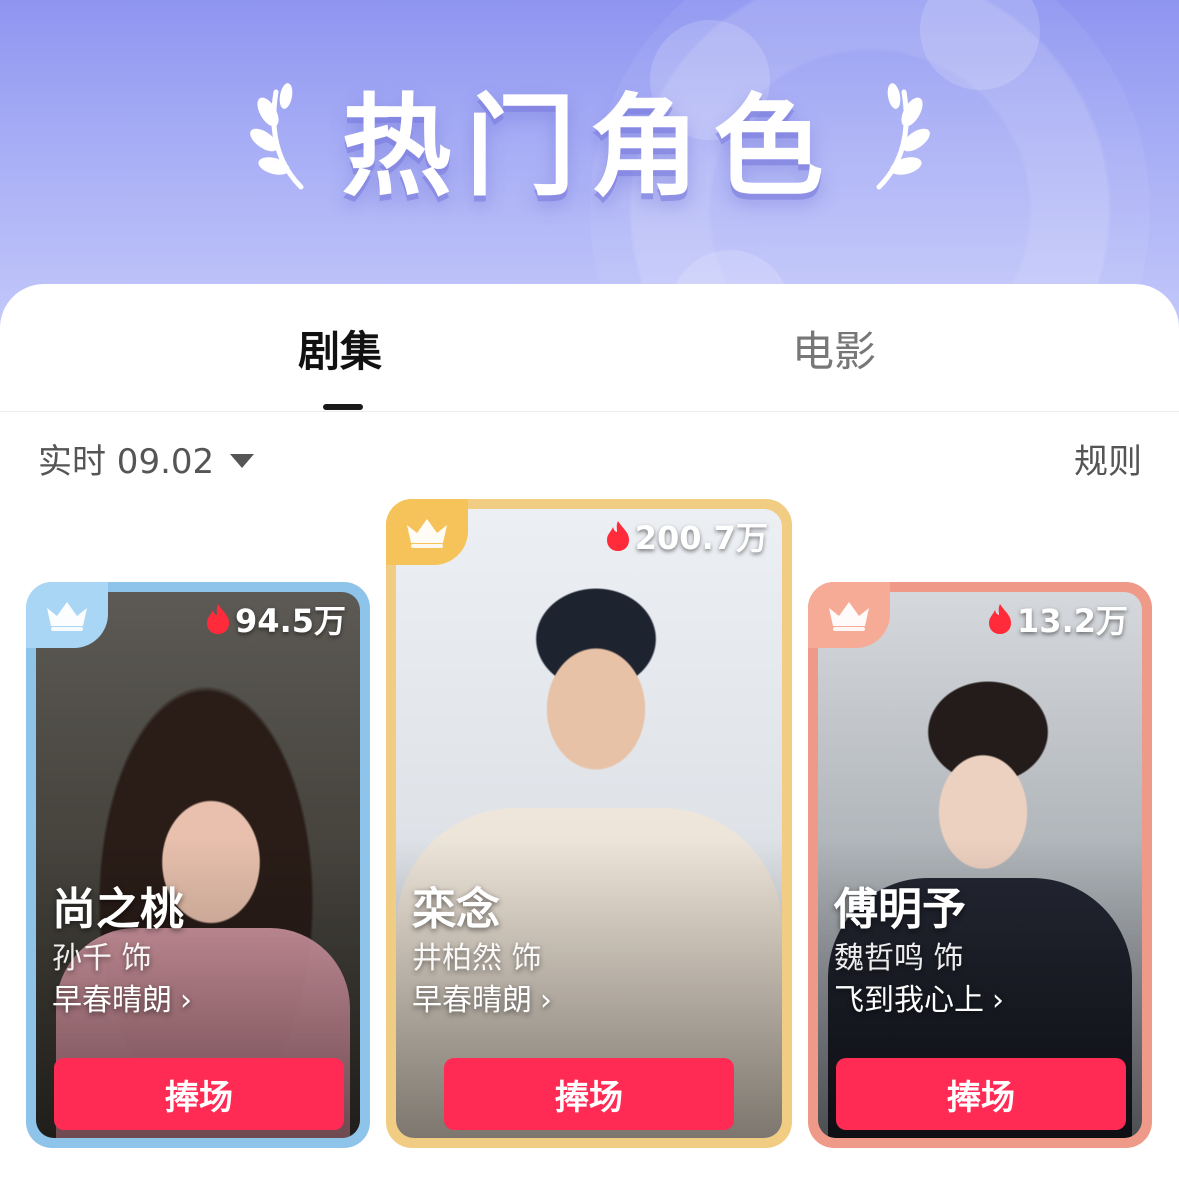 The height and width of the screenshot is (1179, 1179). What do you see at coordinates (102, 958) in the screenshot?
I see `actor-name: 孙千 饰` at bounding box center [102, 958].